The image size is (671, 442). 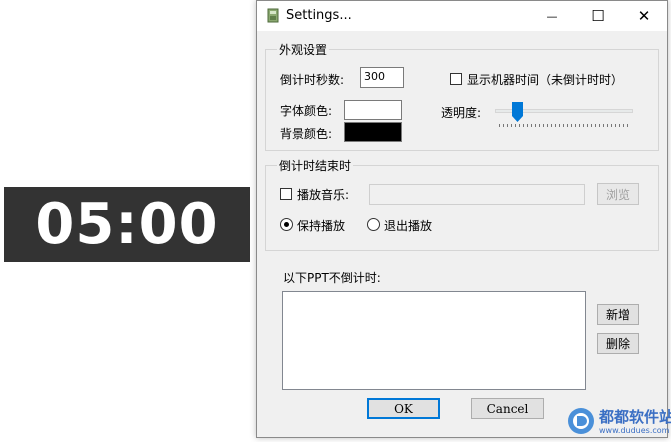 What do you see at coordinates (461, 113) in the screenshot?
I see `opacity-label: 透明度:` at bounding box center [461, 113].